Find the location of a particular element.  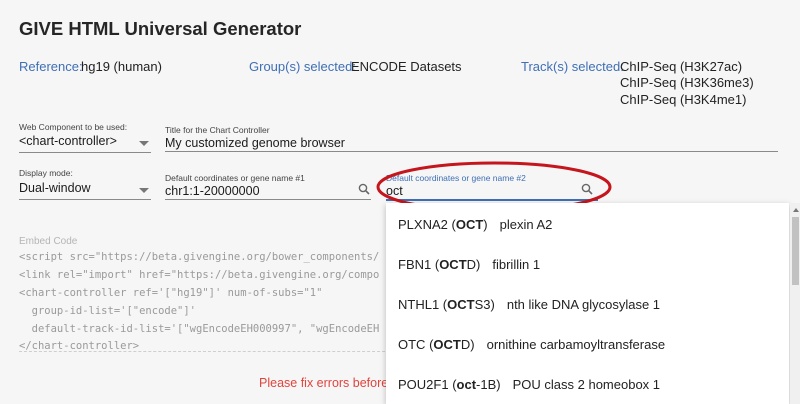

code-line: group-id-list='["encode"]' is located at coordinates (108, 311).